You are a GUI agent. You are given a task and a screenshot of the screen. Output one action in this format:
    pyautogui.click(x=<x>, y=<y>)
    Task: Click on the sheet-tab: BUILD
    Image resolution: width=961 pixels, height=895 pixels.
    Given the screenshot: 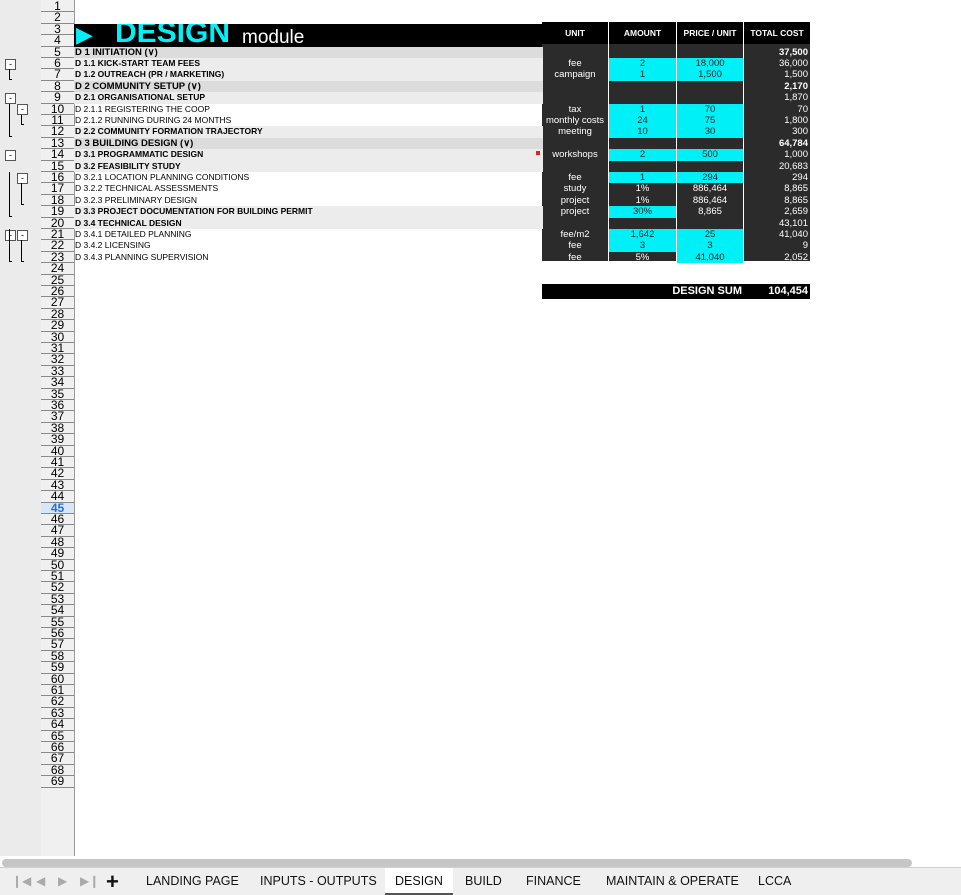 What is the action you would take?
    pyautogui.click(x=483, y=881)
    